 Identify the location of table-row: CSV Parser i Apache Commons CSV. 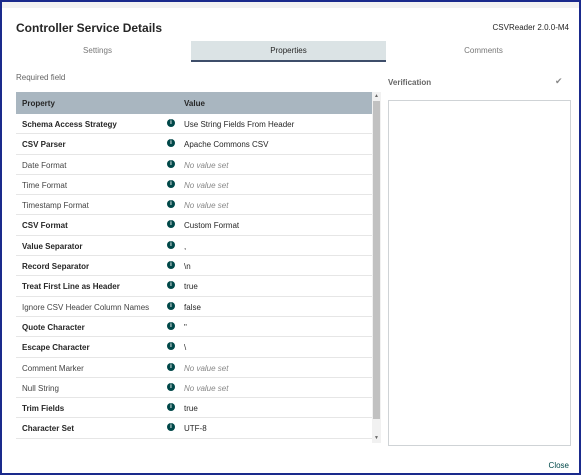
(194, 144).